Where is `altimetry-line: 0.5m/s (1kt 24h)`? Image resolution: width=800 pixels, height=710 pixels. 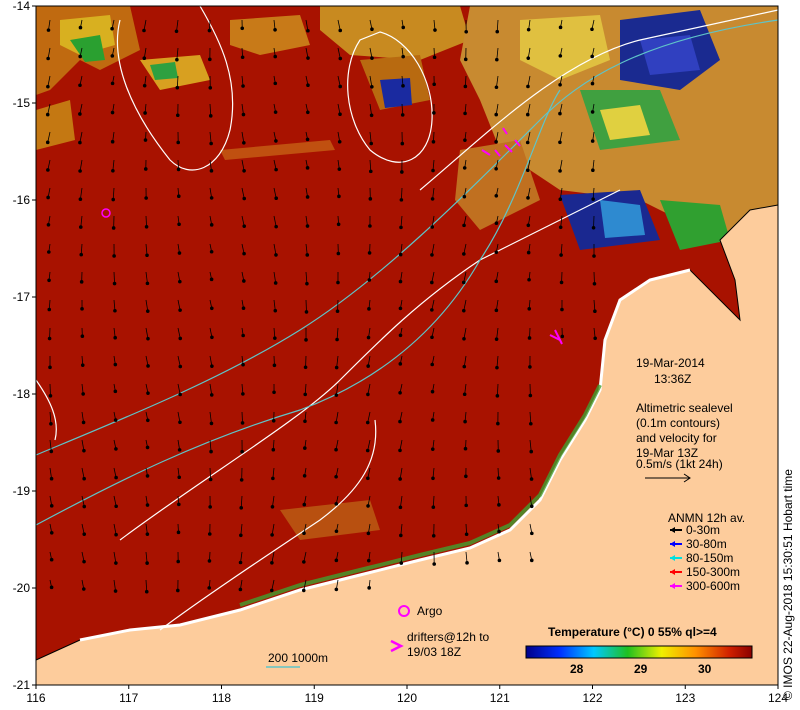
altimetry-line: 0.5m/s (1kt 24h) is located at coordinates (679, 464).